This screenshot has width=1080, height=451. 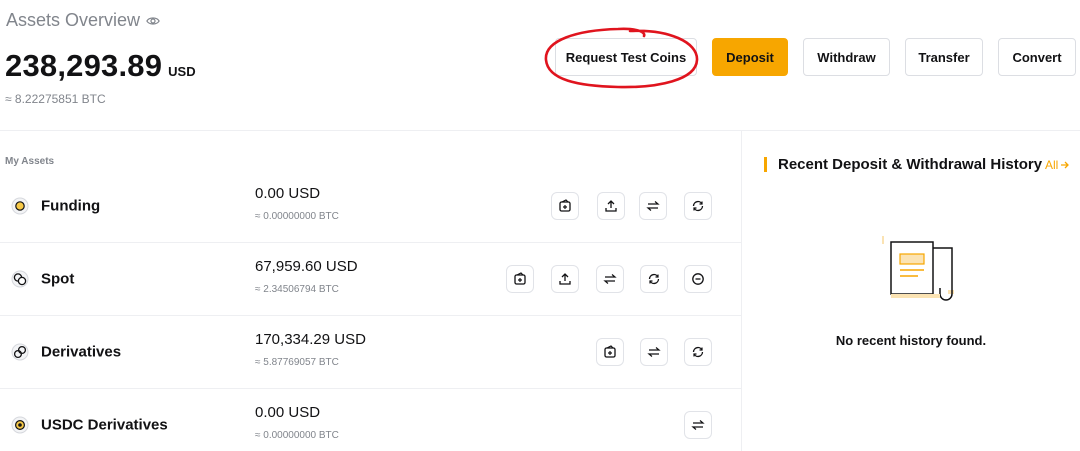 I want to click on asset-usd-value: 170,334.29 USD, so click(x=310, y=339).